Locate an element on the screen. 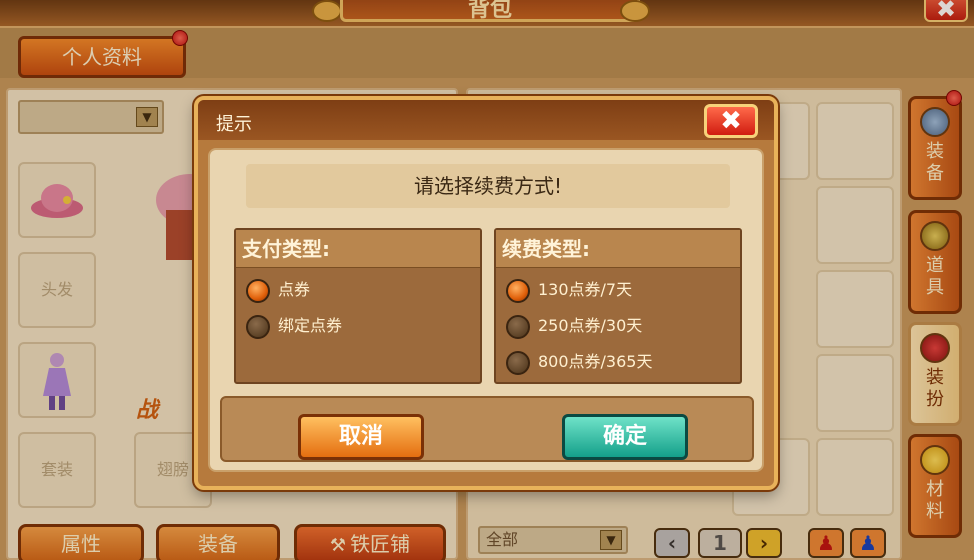  payment-option-bound-points: 绑定点券 is located at coordinates (294, 326).